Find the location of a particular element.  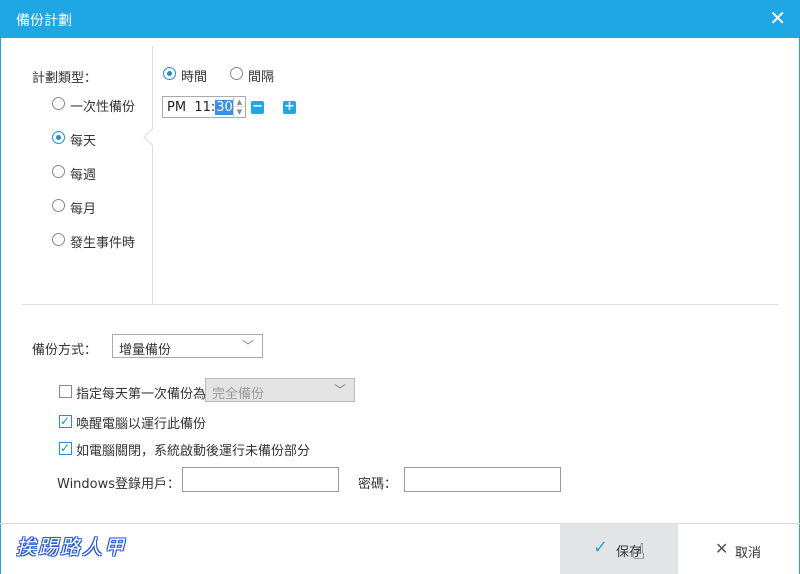

first-daily-label: 指定每天第一次備份為 is located at coordinates (141, 392).